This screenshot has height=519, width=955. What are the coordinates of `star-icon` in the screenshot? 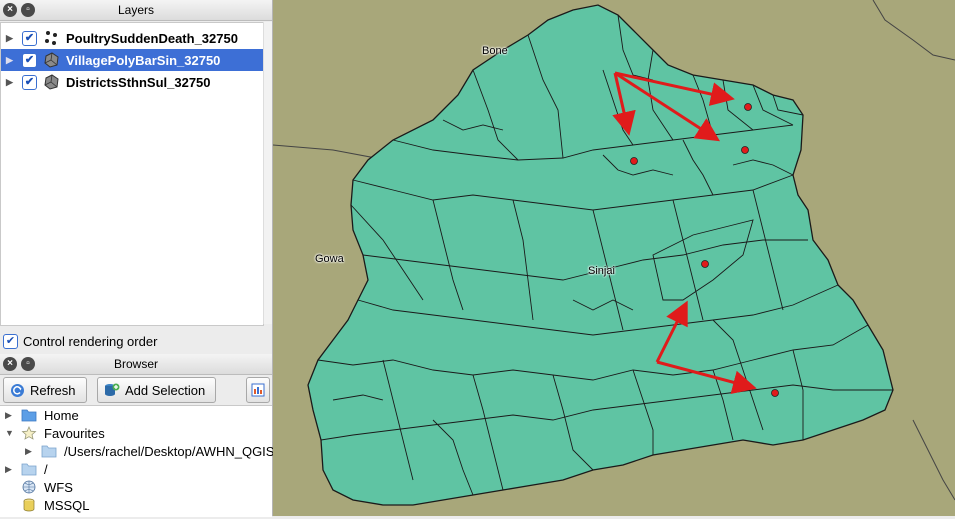 It's located at (29, 433).